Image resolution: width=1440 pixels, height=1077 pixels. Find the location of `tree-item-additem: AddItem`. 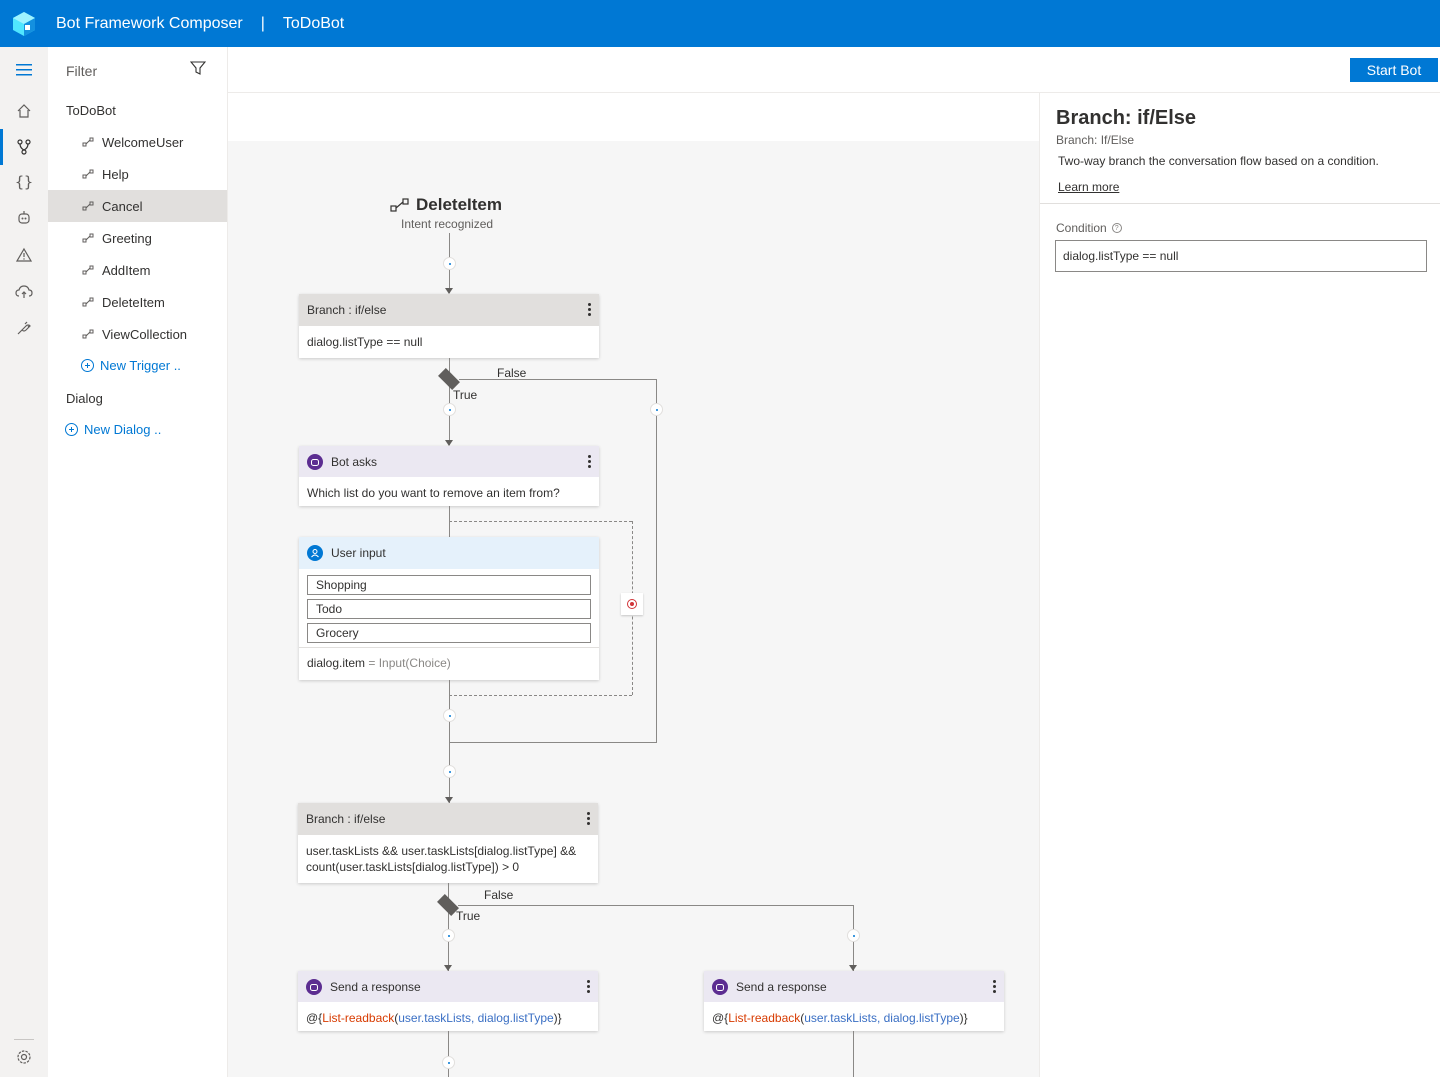

tree-item-additem: AddItem is located at coordinates (137, 270).